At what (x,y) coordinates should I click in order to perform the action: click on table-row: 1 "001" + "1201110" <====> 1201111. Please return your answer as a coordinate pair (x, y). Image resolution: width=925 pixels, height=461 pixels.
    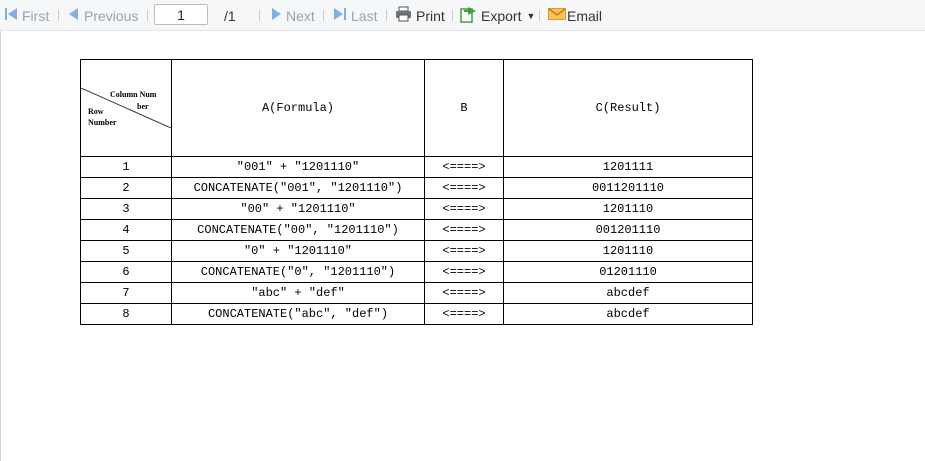
    Looking at the image, I should click on (416, 167).